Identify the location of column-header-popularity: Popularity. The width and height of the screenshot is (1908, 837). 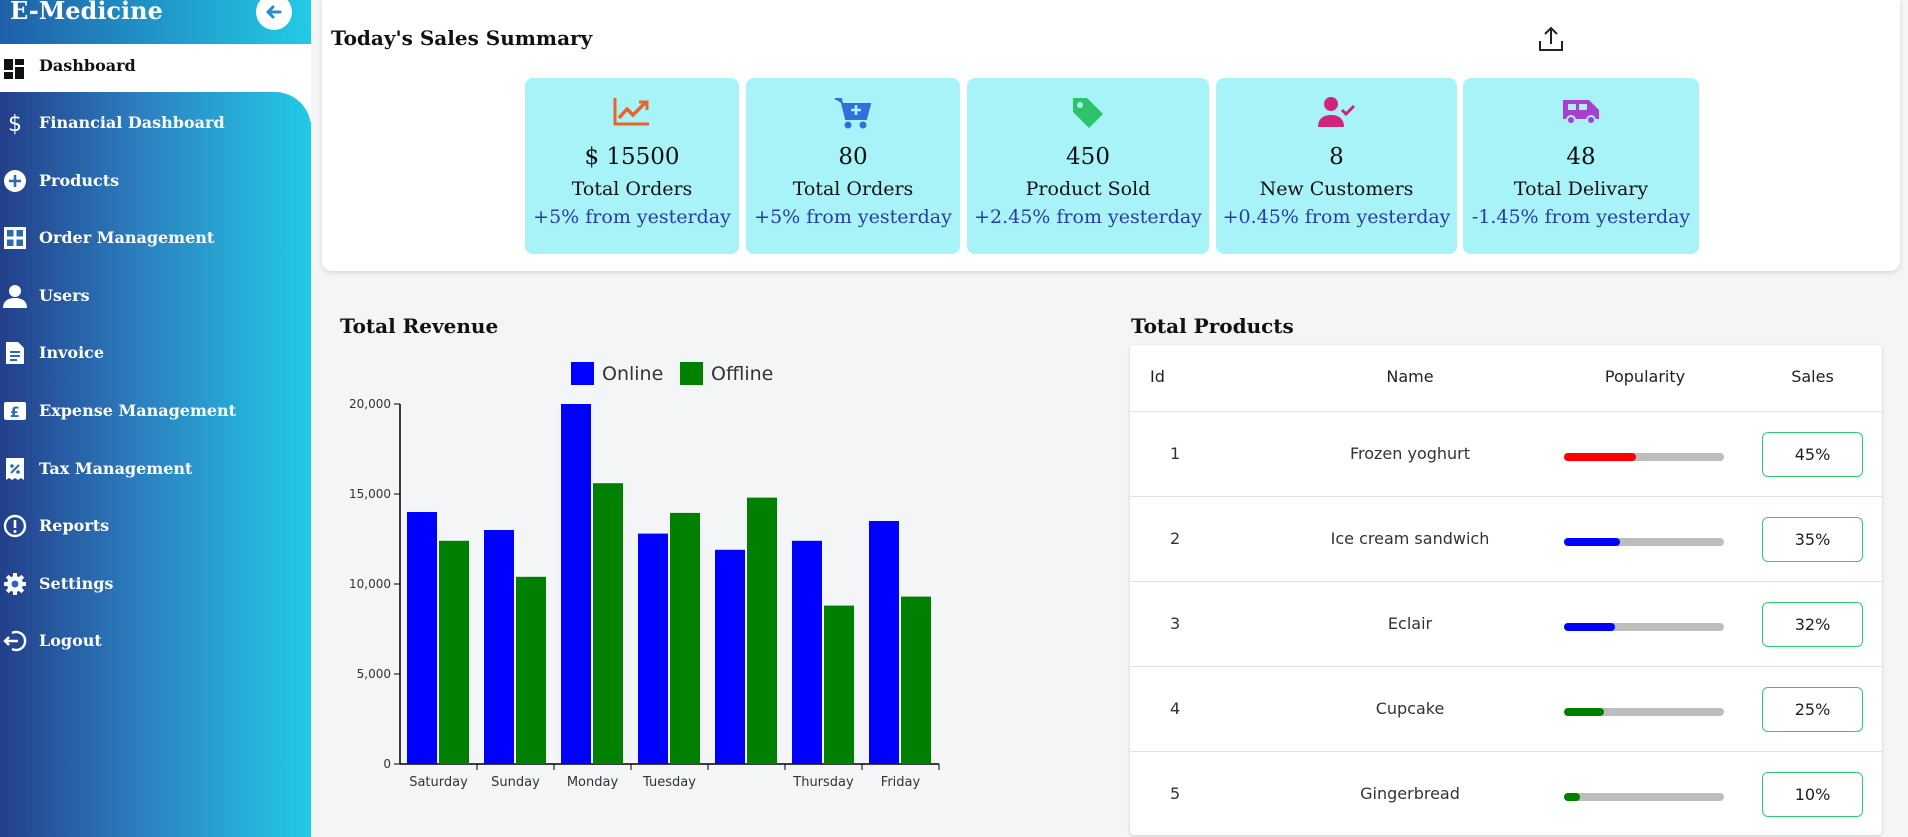
(1645, 376).